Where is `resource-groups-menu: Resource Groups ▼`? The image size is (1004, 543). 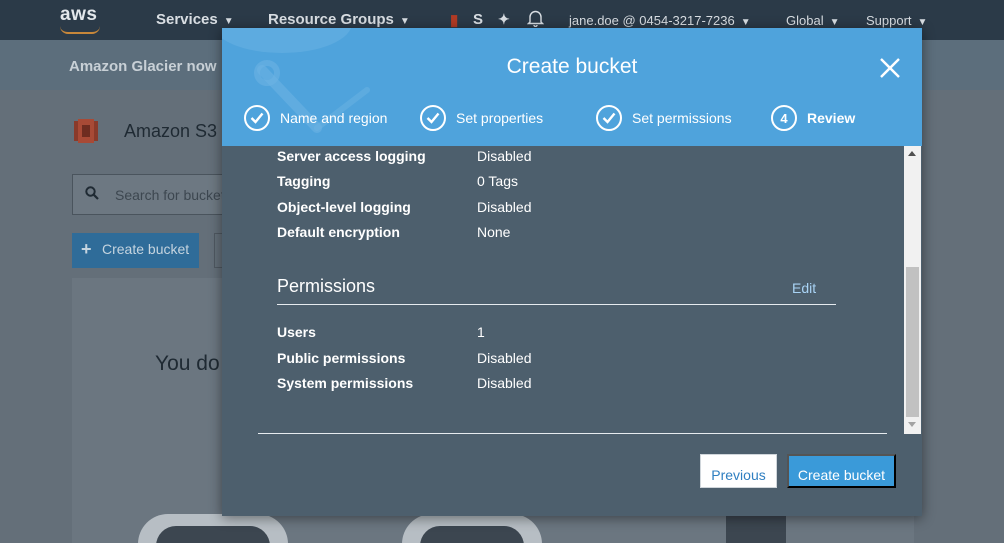
resource-groups-menu: Resource Groups ▼ is located at coordinates (339, 19).